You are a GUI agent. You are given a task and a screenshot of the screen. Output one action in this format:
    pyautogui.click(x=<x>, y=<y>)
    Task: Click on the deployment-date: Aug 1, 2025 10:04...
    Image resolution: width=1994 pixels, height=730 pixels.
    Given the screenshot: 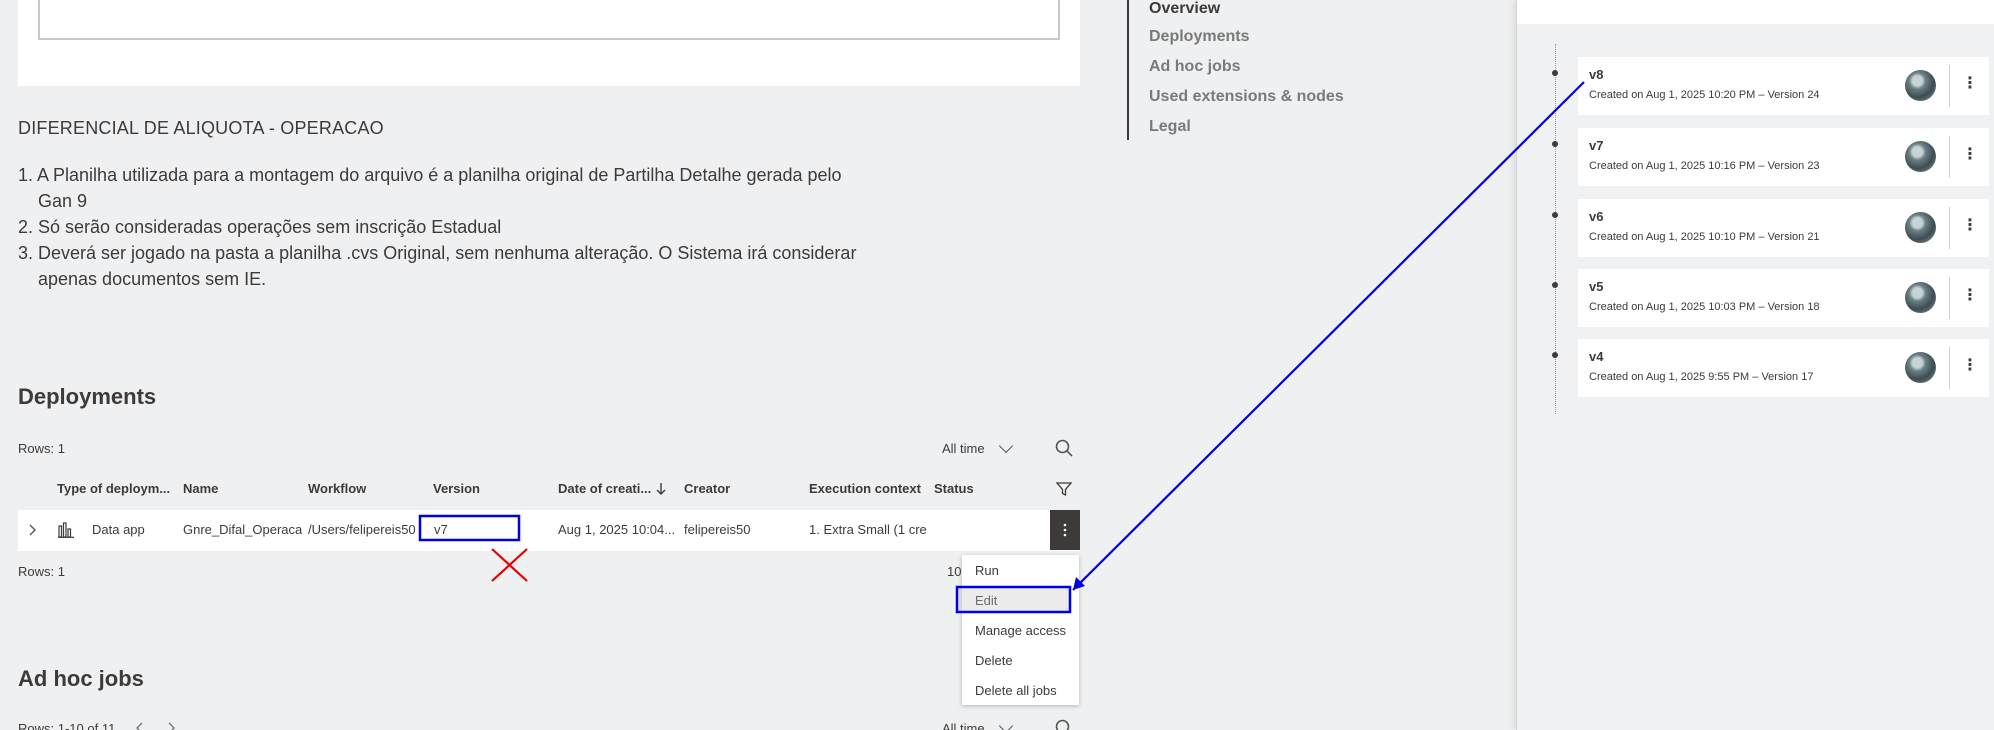 What is the action you would take?
    pyautogui.click(x=617, y=529)
    